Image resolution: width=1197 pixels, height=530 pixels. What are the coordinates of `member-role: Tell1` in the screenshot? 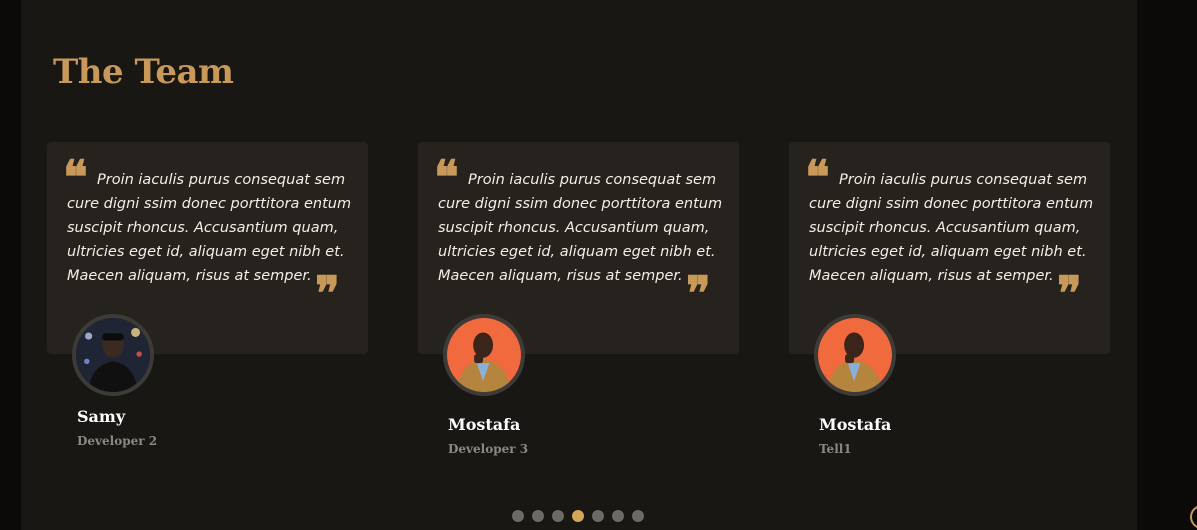 It's located at (835, 449).